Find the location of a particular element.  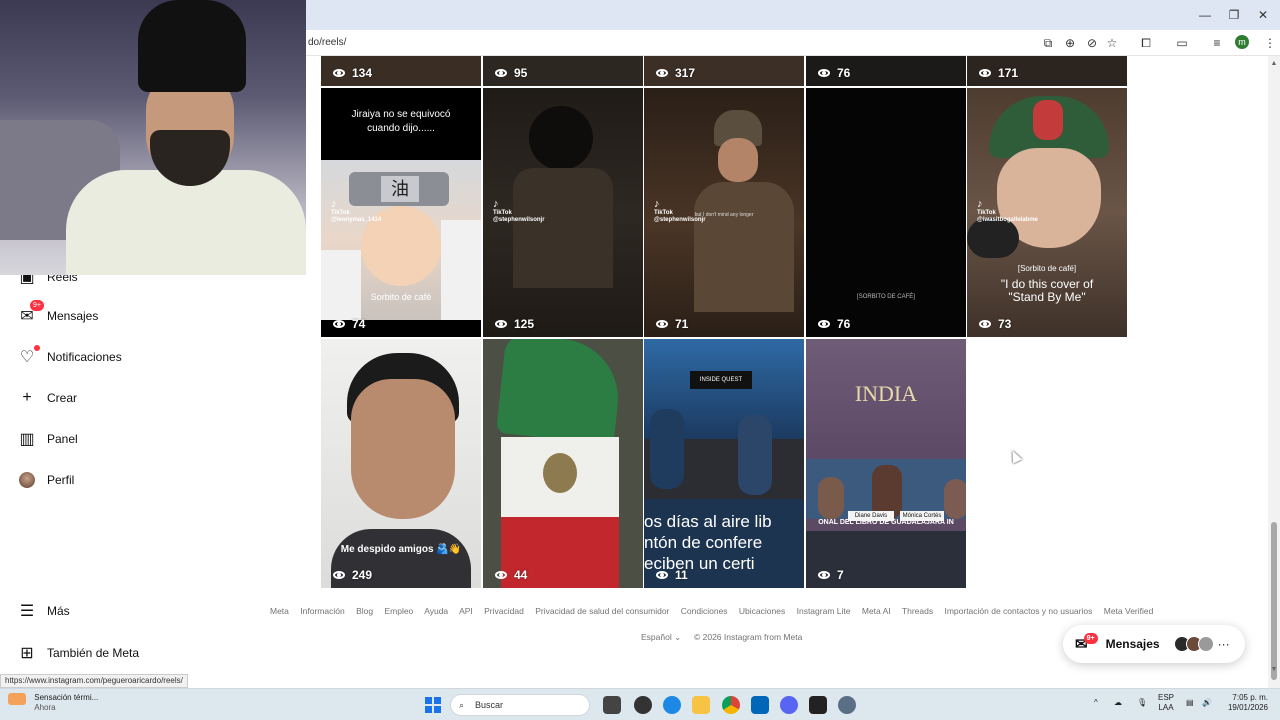

footer-link: Ubicaciones is located at coordinates (762, 611).